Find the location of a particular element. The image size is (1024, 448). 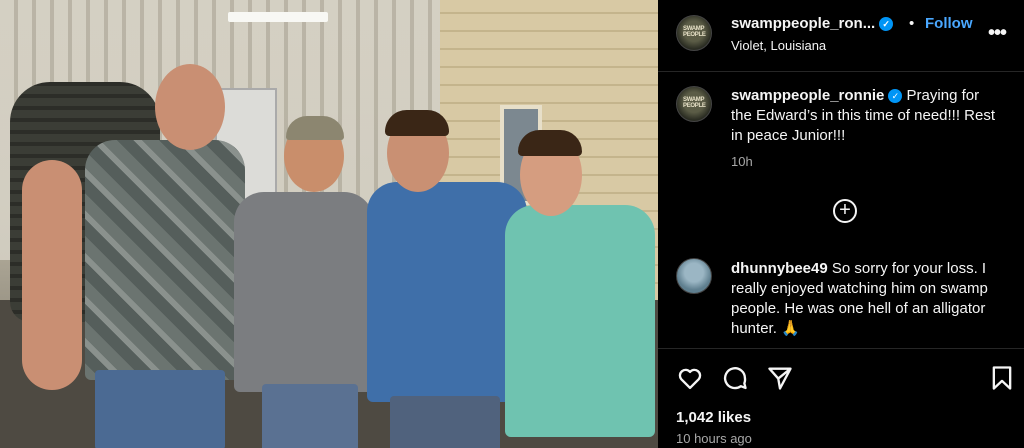

teal-shirt is located at coordinates (580, 321).